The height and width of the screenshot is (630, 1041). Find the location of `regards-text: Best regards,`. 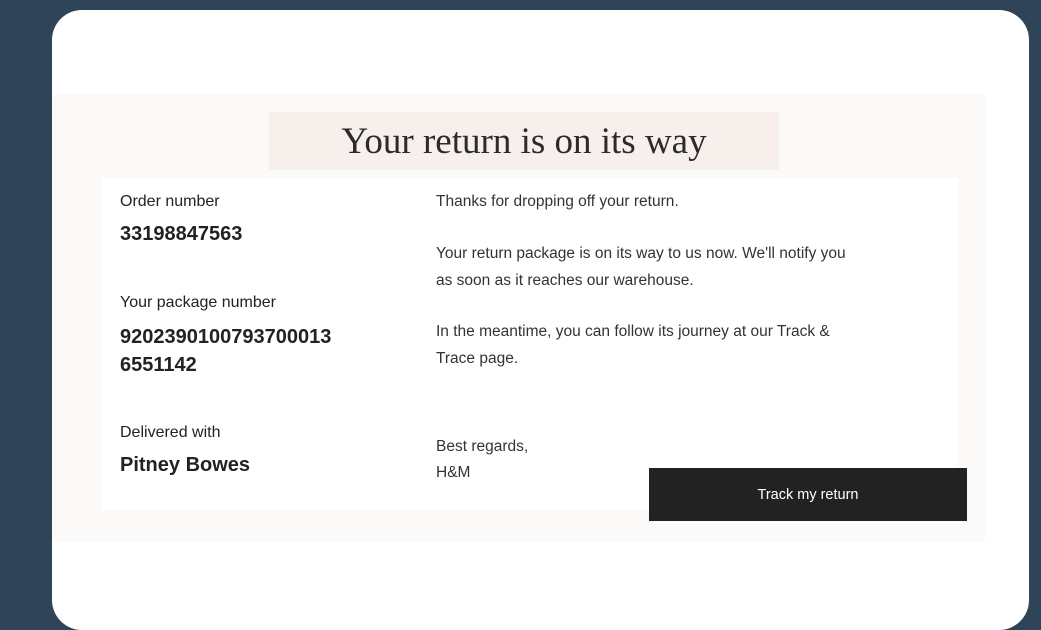

regards-text: Best regards, is located at coordinates (482, 446).